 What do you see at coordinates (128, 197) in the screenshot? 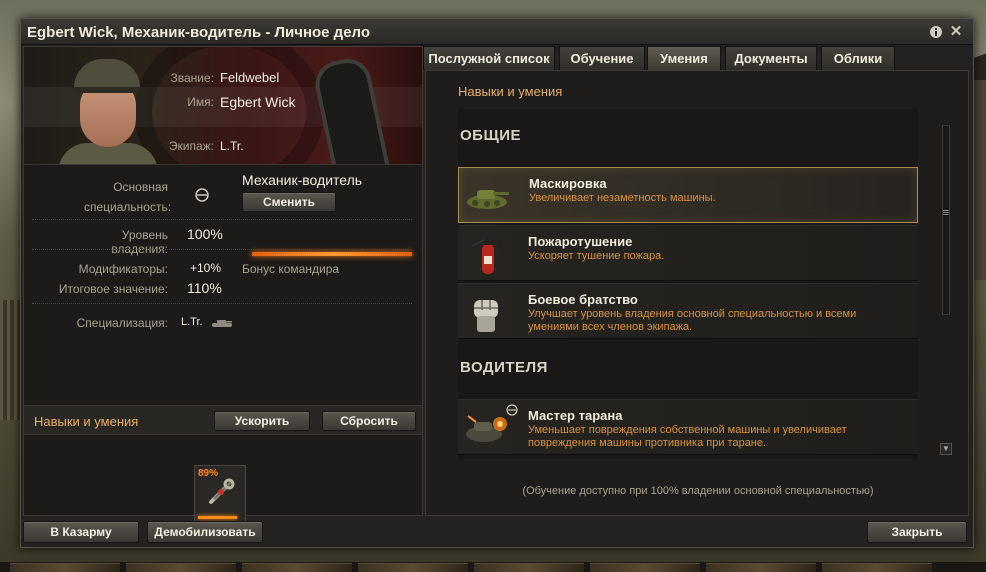
I see `specialty-label: Основная специальность:` at bounding box center [128, 197].